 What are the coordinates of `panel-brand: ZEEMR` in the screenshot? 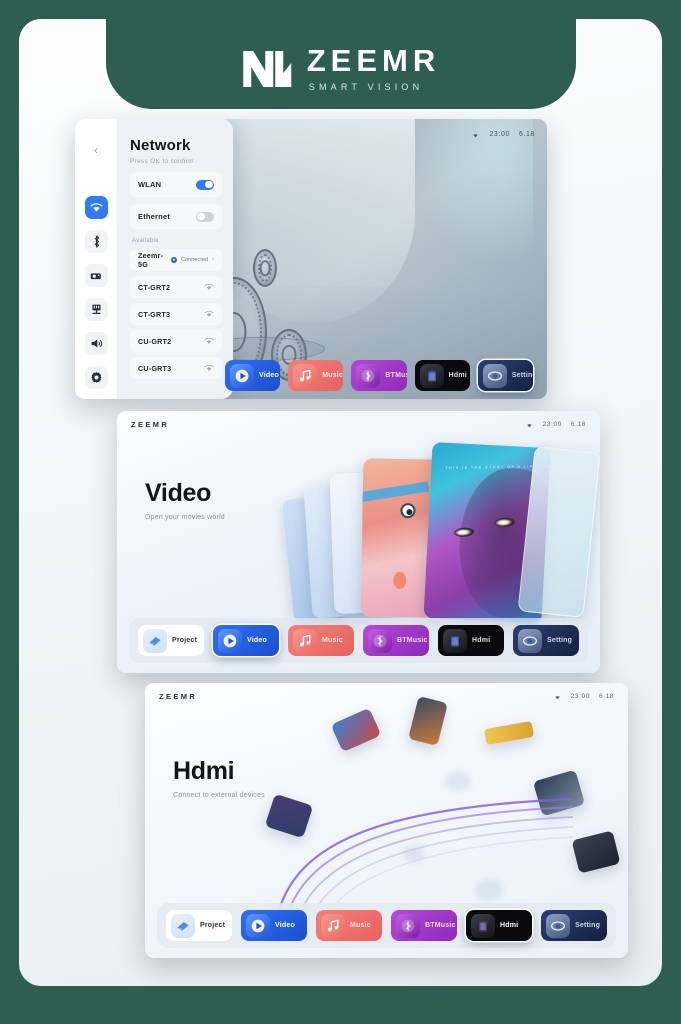 It's located at (150, 424).